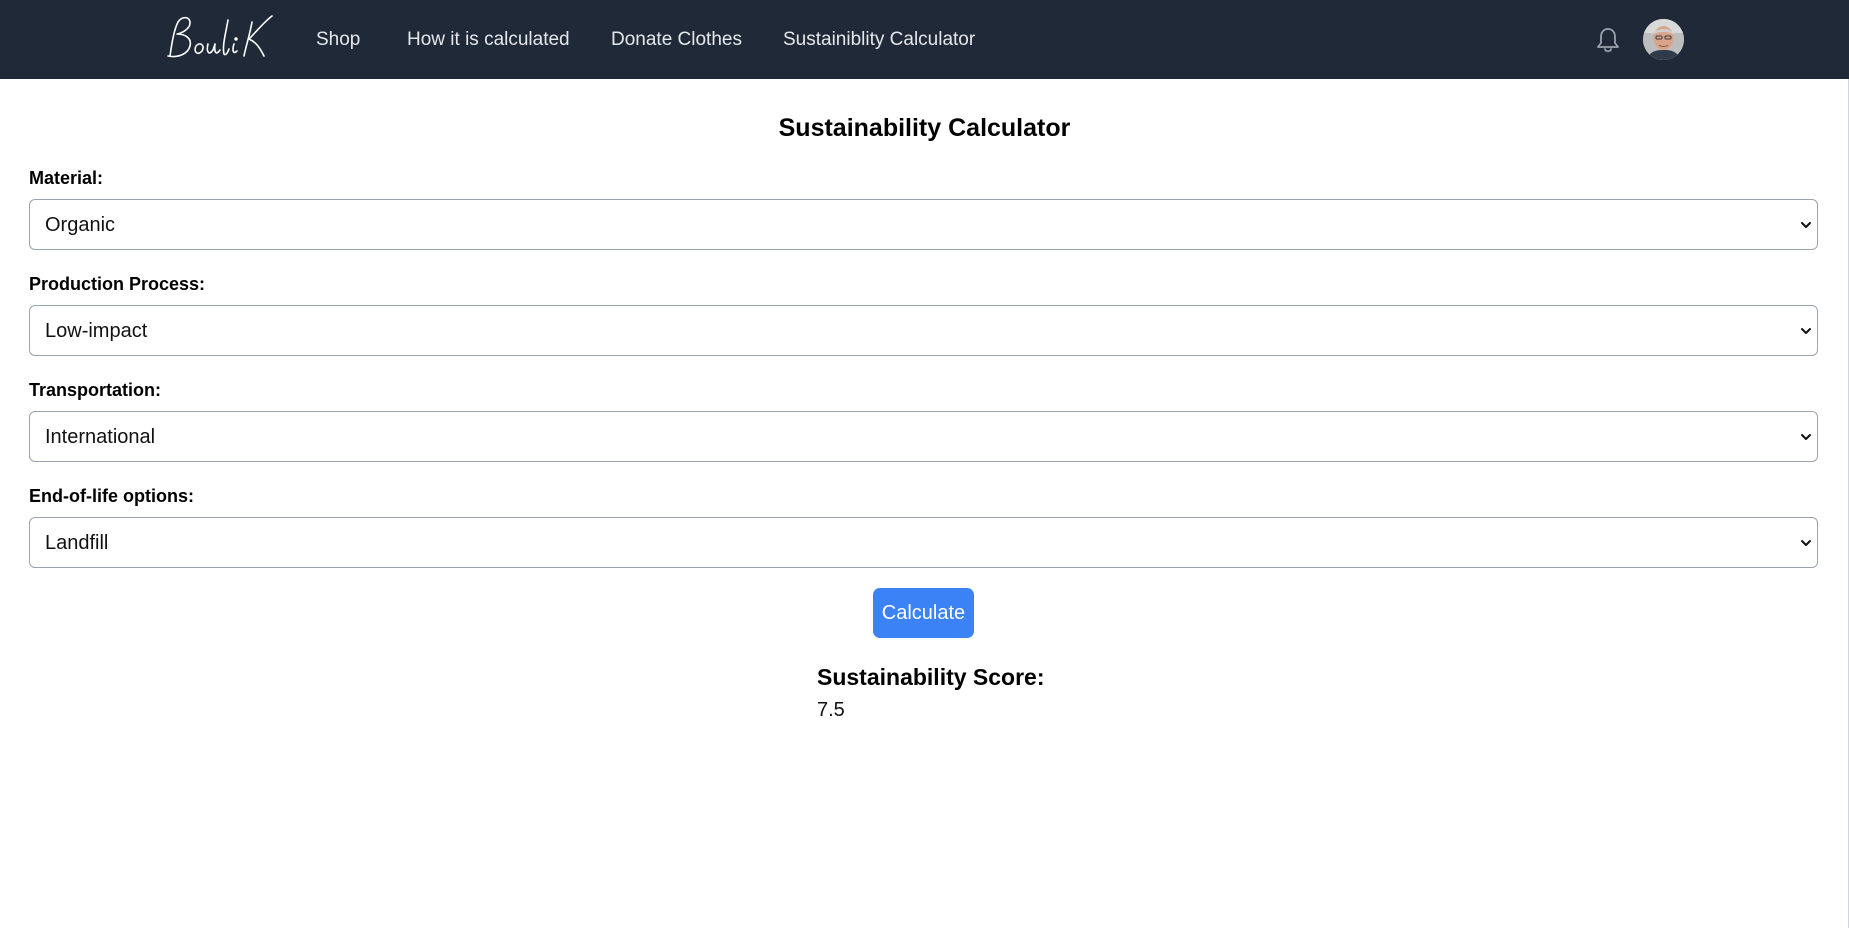 The width and height of the screenshot is (1849, 928). I want to click on production-process-select: Low-impact, so click(923, 330).